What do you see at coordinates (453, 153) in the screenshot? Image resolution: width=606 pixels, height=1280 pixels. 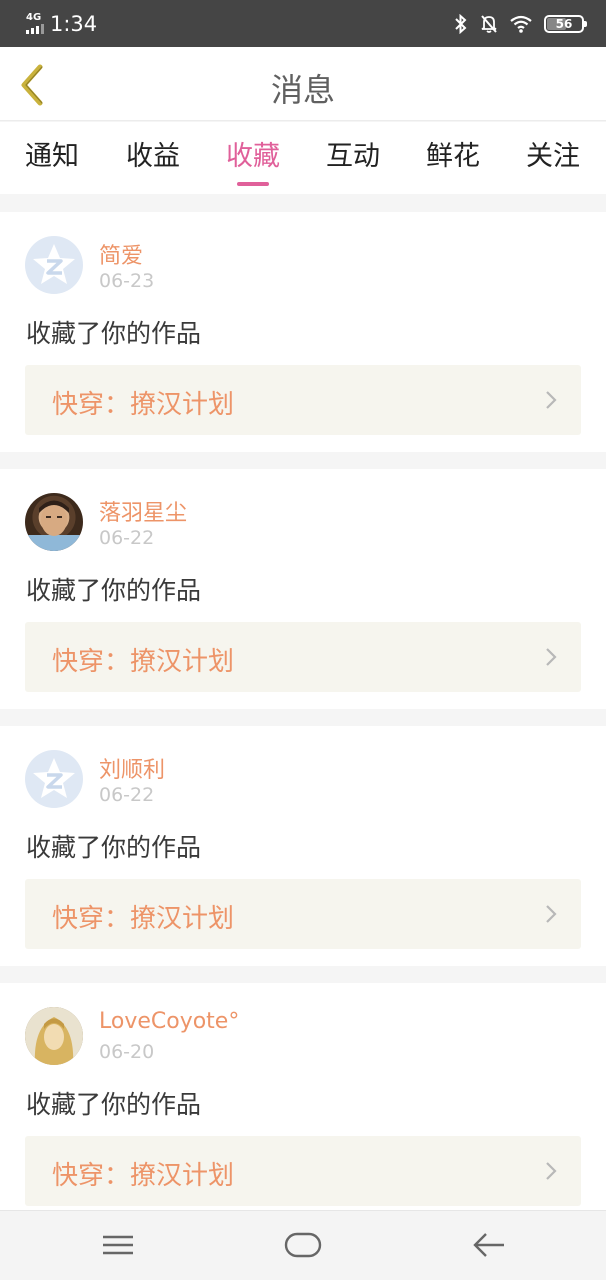 I see `tab-flowers: 鲜花` at bounding box center [453, 153].